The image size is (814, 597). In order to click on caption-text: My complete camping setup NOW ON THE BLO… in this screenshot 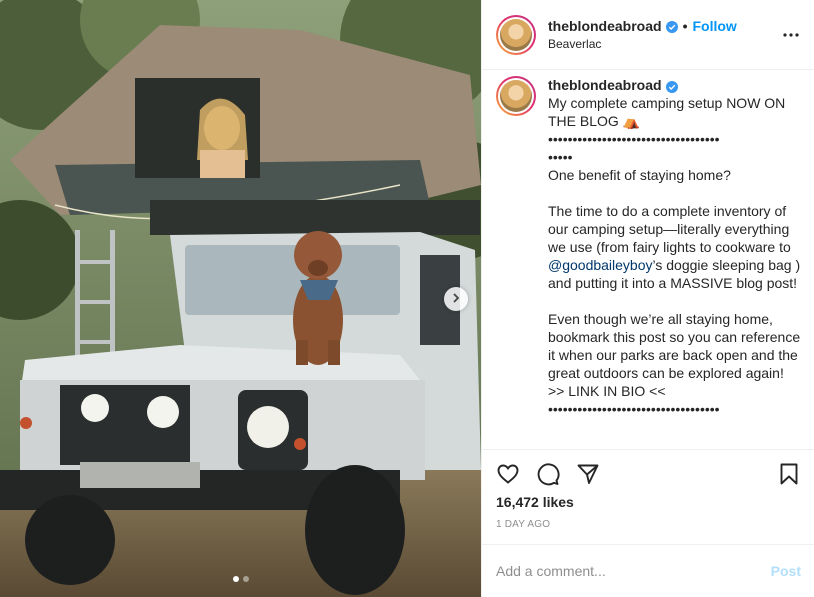, I will do `click(669, 175)`.